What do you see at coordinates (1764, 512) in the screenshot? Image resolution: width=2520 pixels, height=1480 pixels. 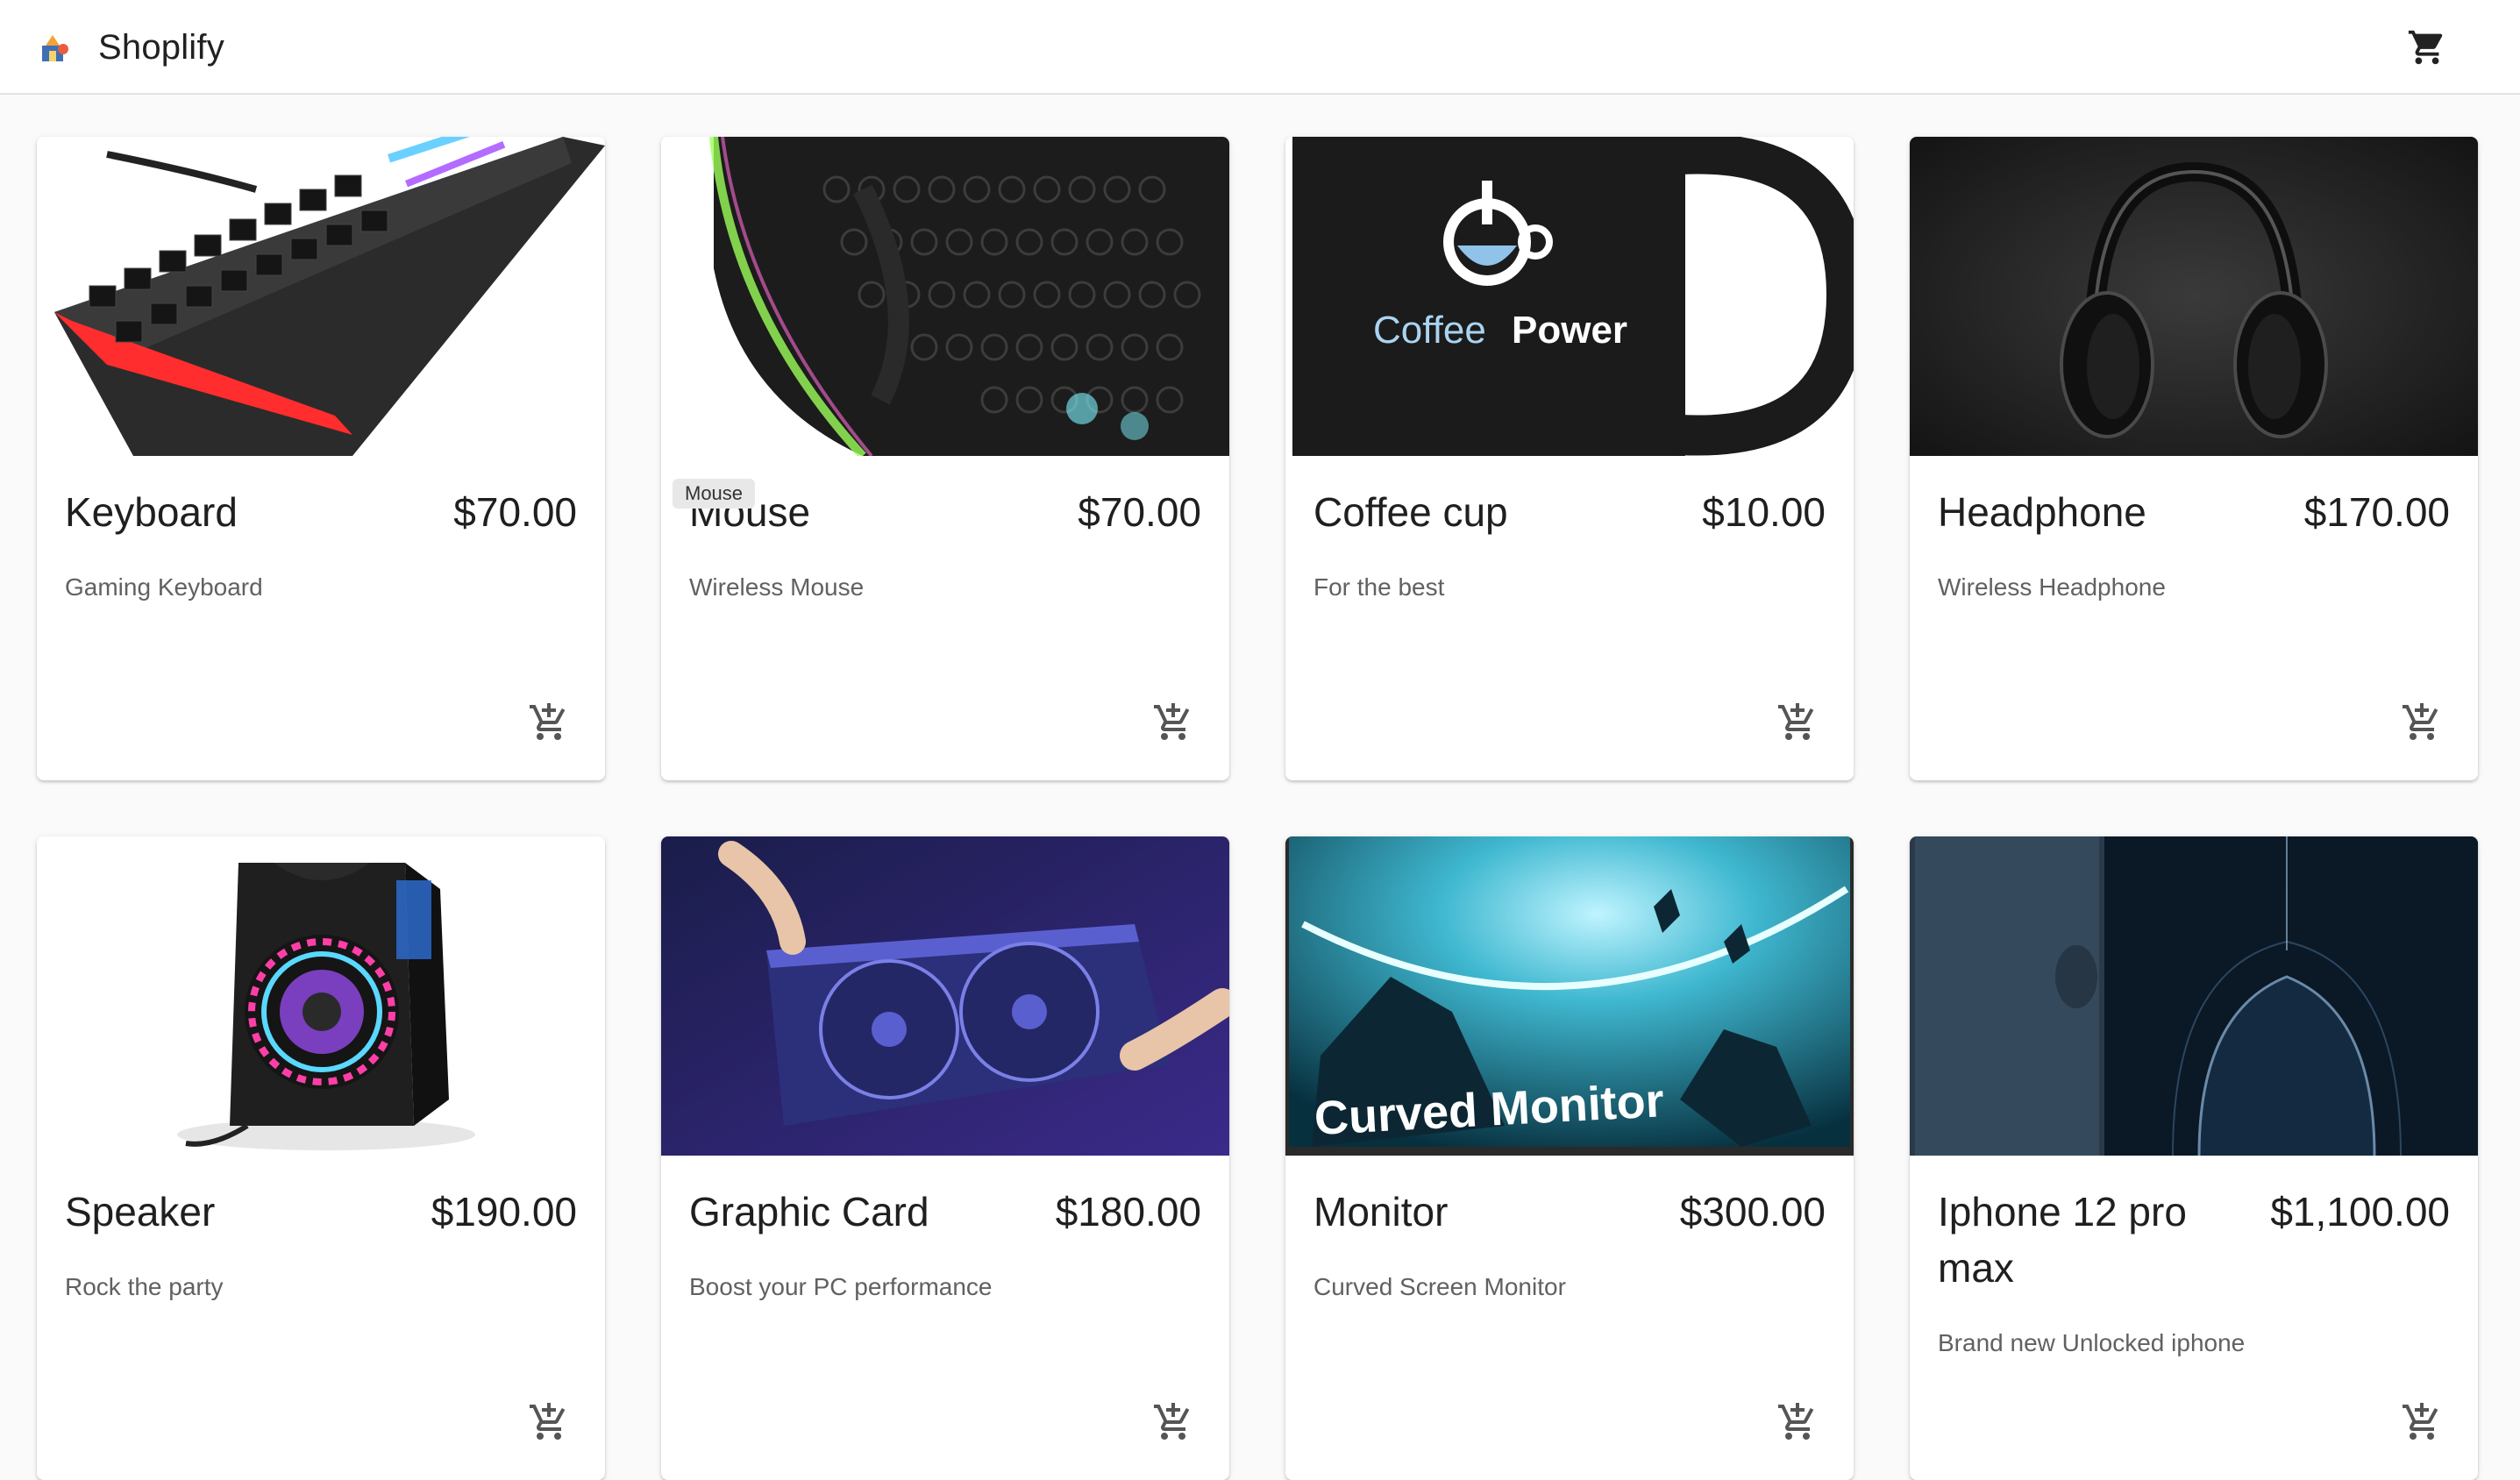 I see `product-price: $10.00` at bounding box center [1764, 512].